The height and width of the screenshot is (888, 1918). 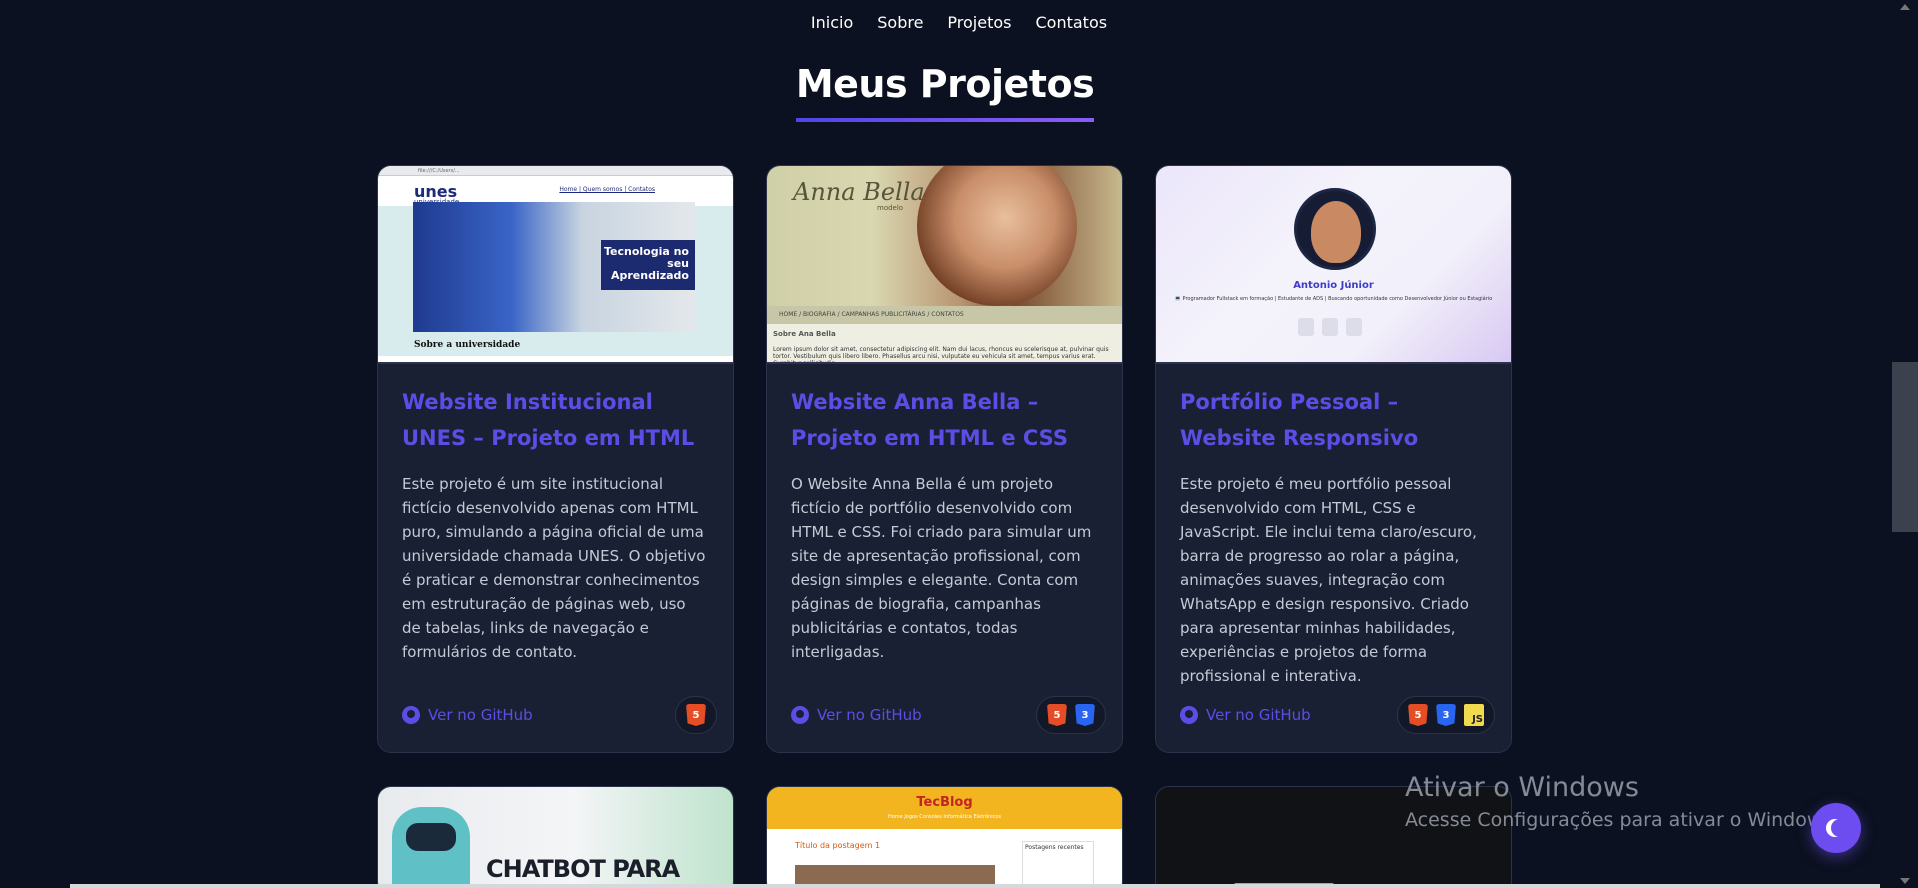 I want to click on horizontal-scrollbar, so click(x=975, y=886).